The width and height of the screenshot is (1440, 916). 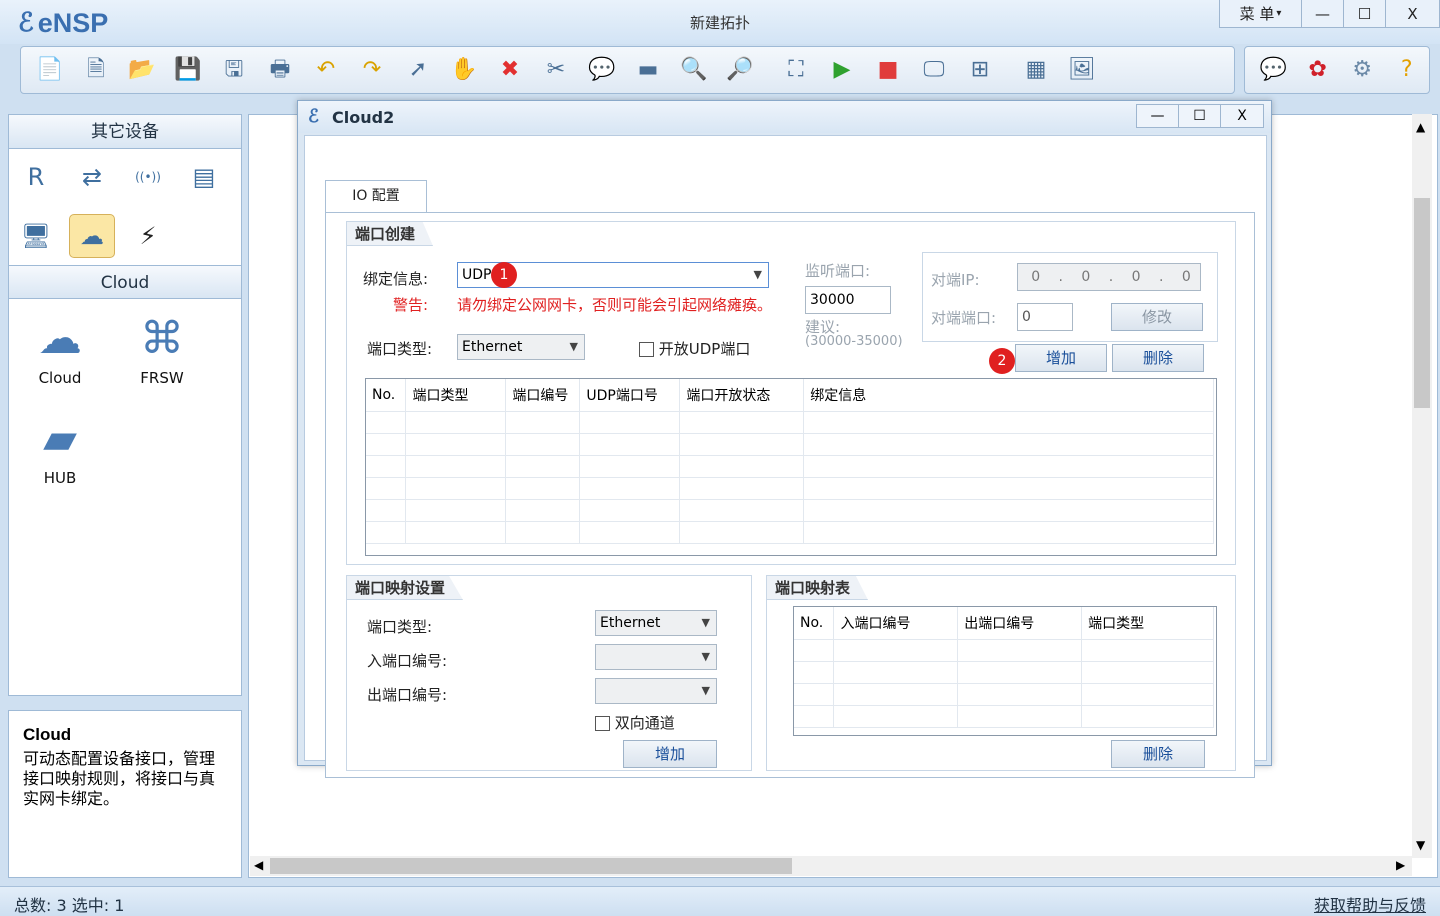 What do you see at coordinates (376, 196) in the screenshot?
I see `tab-io-config: IO 配置` at bounding box center [376, 196].